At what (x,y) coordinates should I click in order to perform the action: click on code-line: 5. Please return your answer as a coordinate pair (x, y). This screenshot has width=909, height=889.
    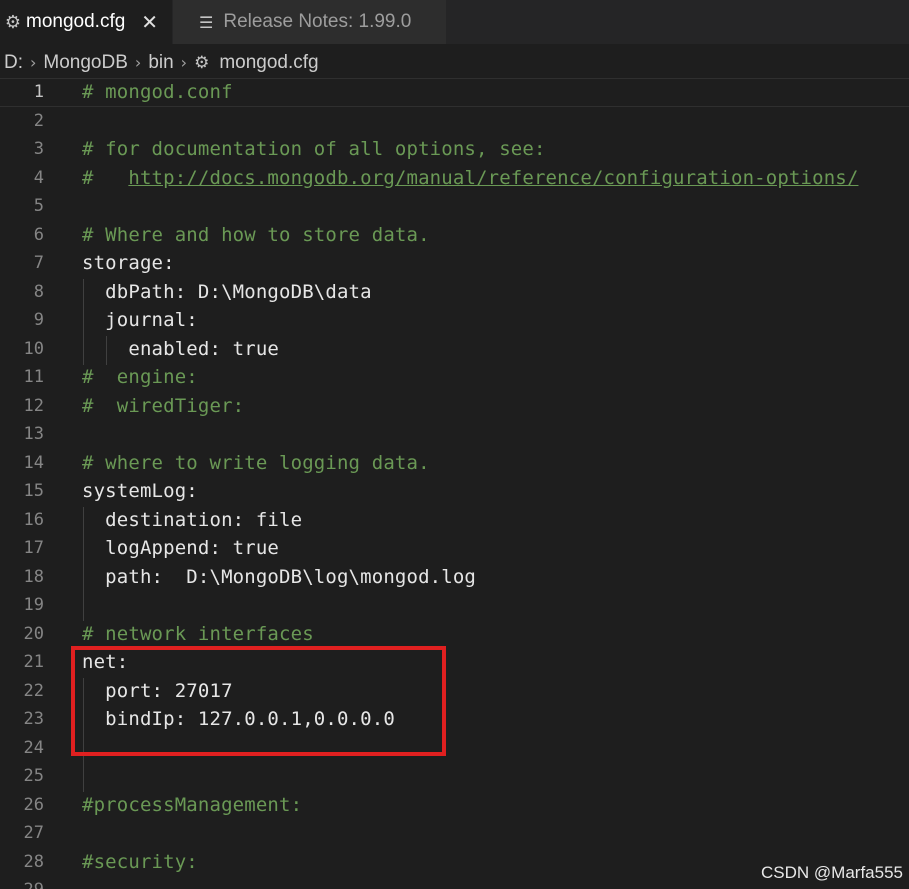
    Looking at the image, I should click on (454, 206).